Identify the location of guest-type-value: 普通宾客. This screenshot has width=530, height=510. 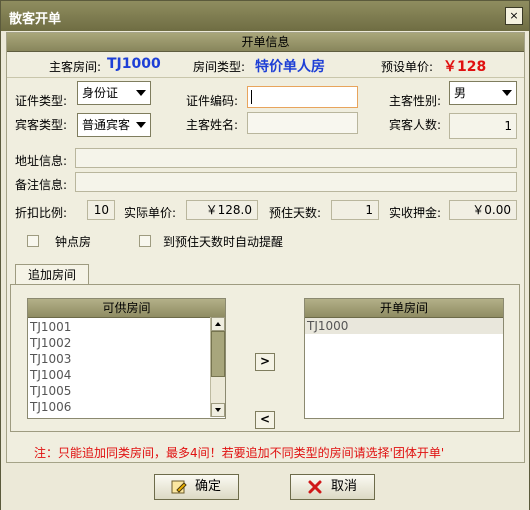
(106, 125).